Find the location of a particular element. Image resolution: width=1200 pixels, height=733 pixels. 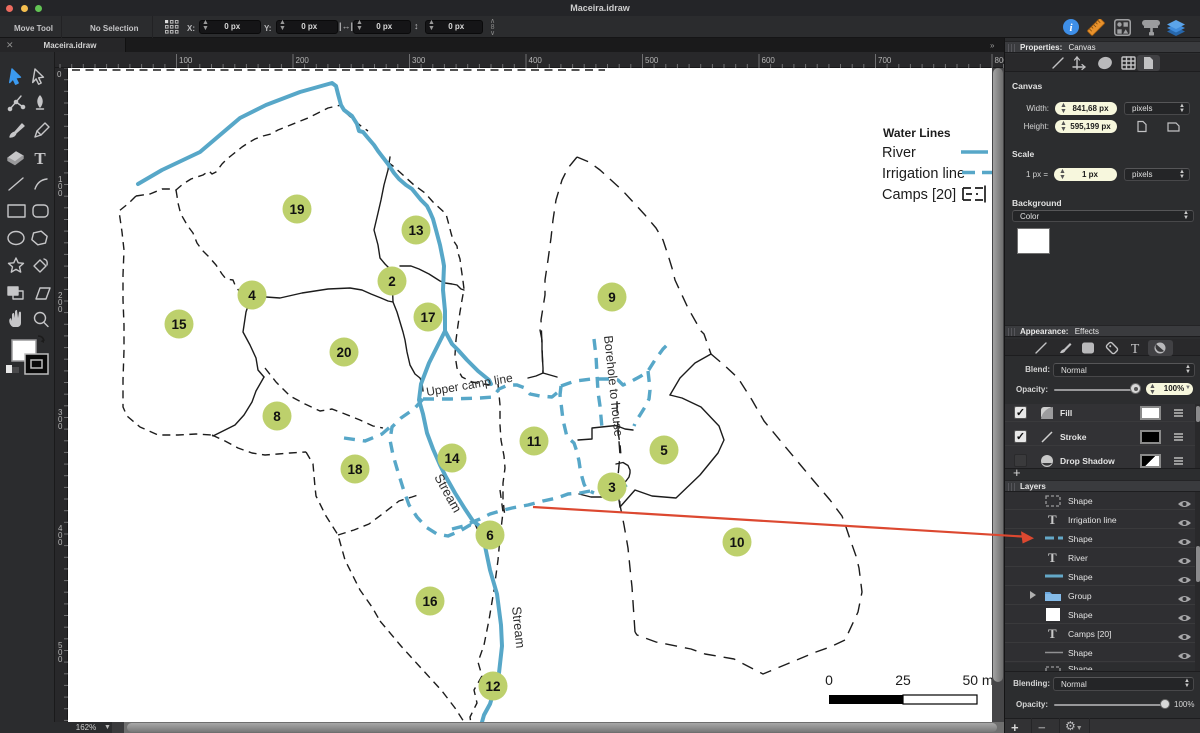

svg-text: 25 is located at coordinates (903, 680).